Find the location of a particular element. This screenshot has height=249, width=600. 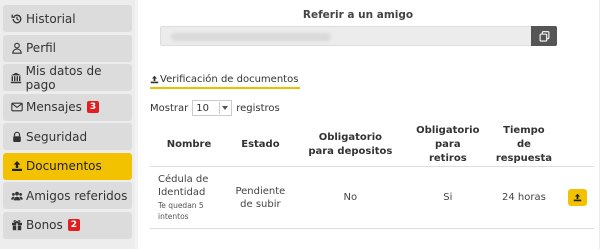

document-name-cell: Cédula de Identidad Te quedan 5 intentos is located at coordinates (189, 197).